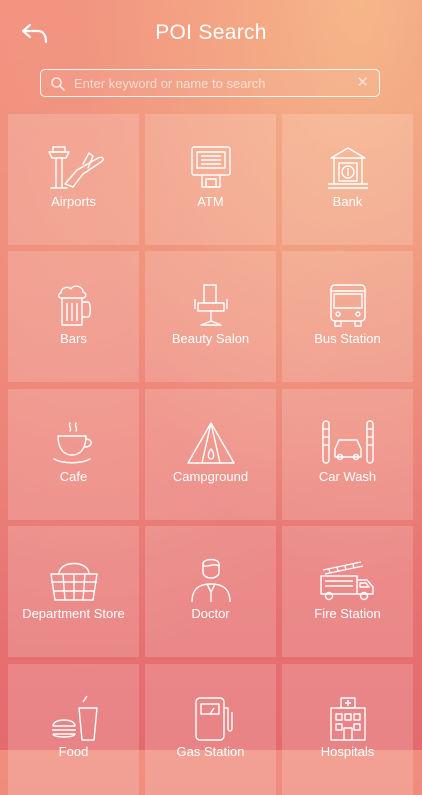 The width and height of the screenshot is (422, 795). I want to click on fast-food-icon, so click(75, 718).